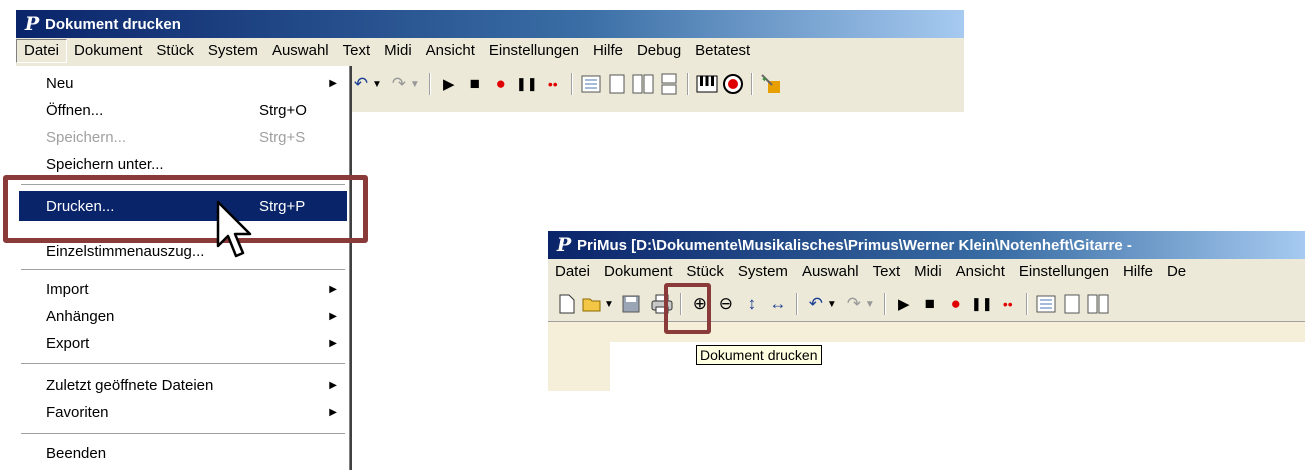 The height and width of the screenshot is (470, 1305). I want to click on open-dropdown-icon: ▼, so click(609, 304).